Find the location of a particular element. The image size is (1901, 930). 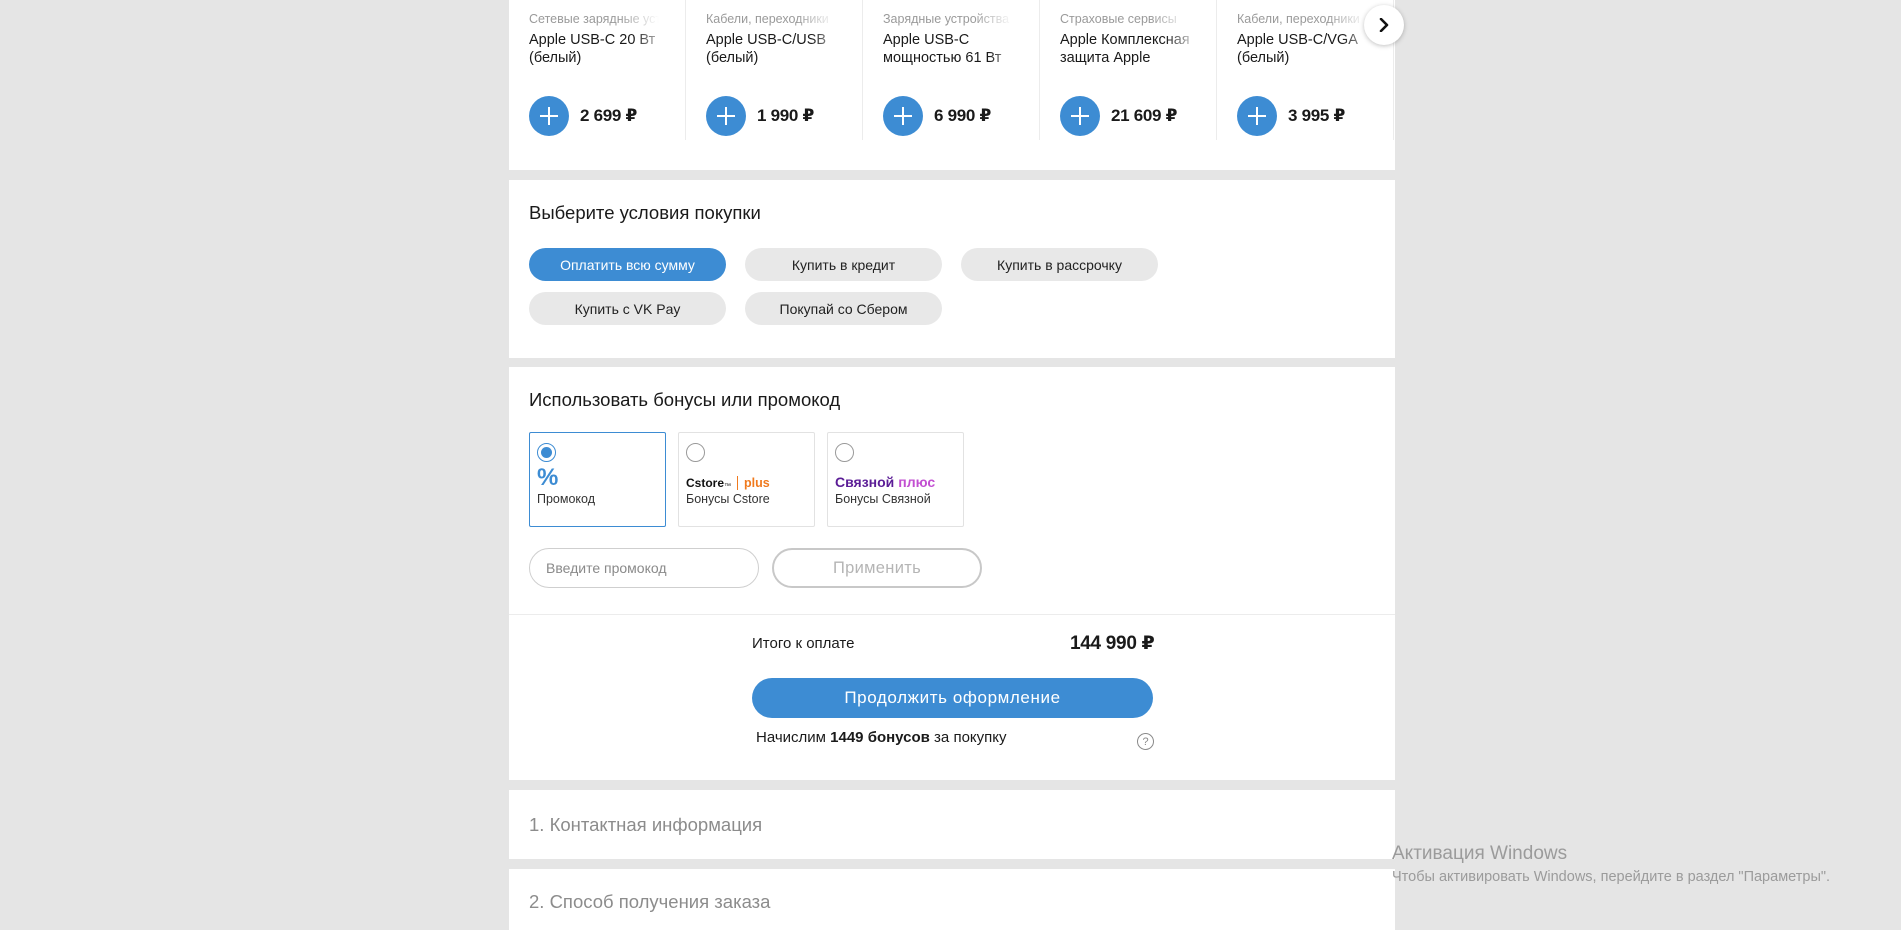

product-price: 3 995 ₽ is located at coordinates (1316, 115).